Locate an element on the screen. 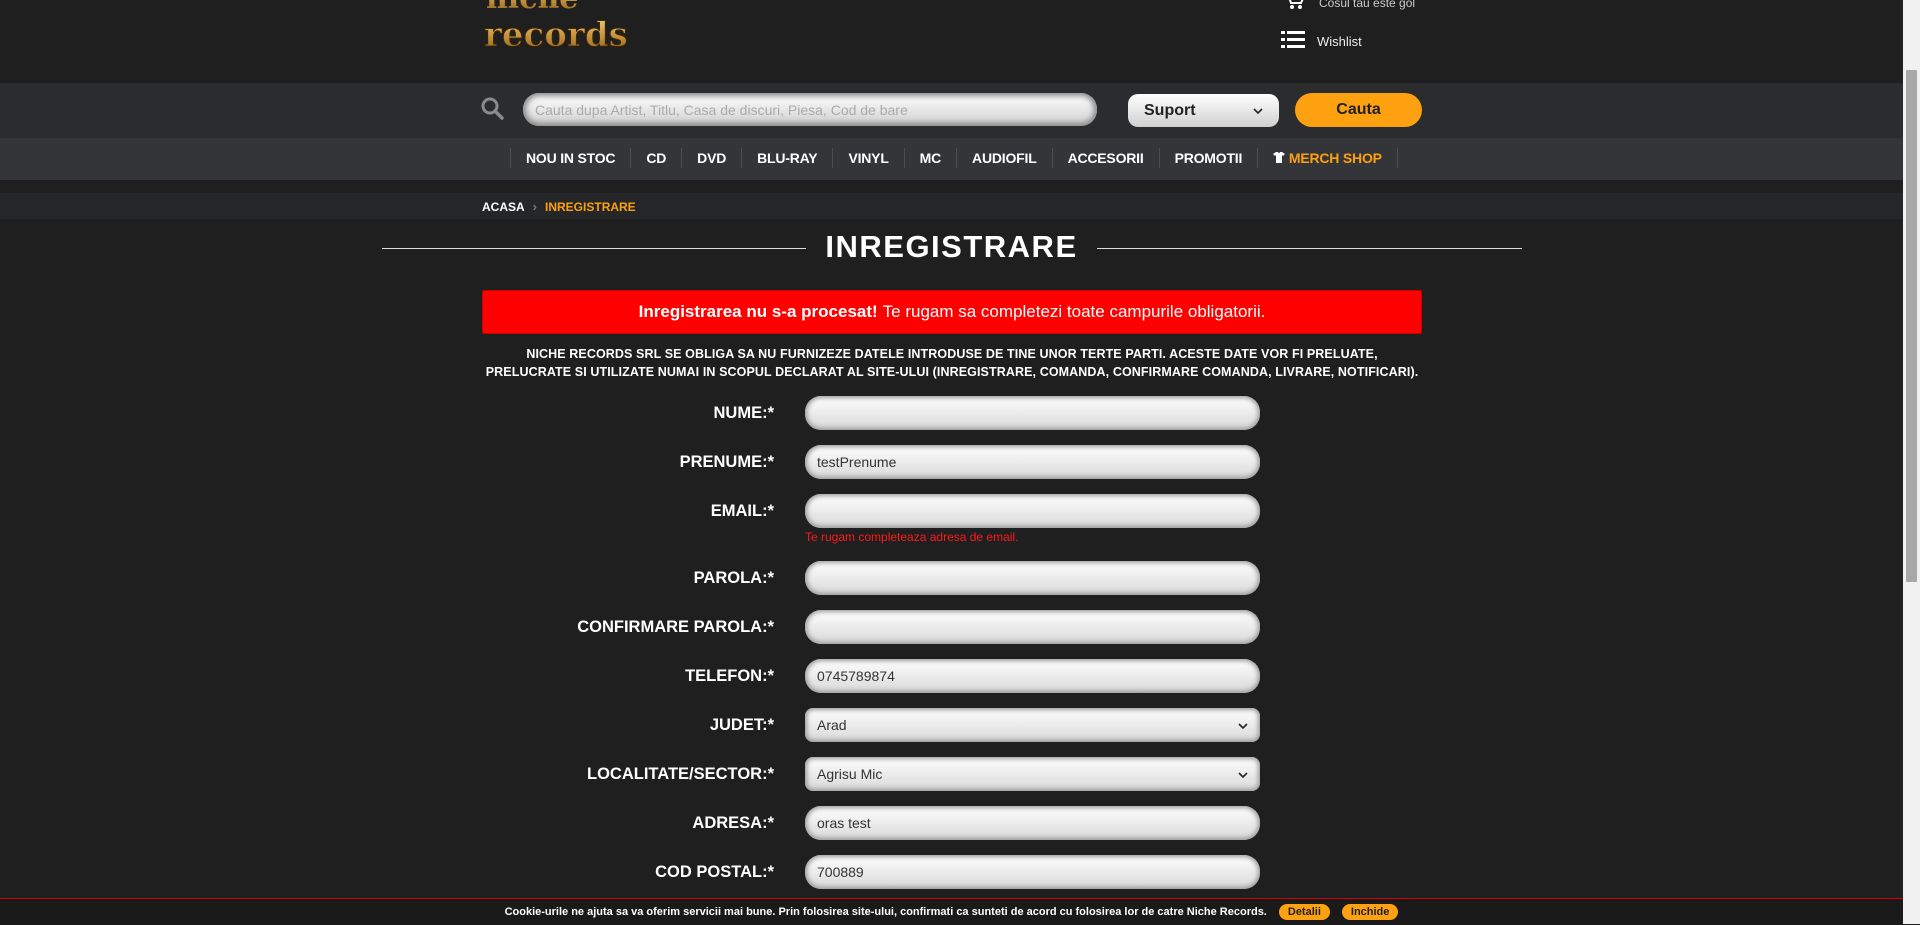 This screenshot has height=925, width=1920. telefon-input: 0745789874 is located at coordinates (1032, 676).